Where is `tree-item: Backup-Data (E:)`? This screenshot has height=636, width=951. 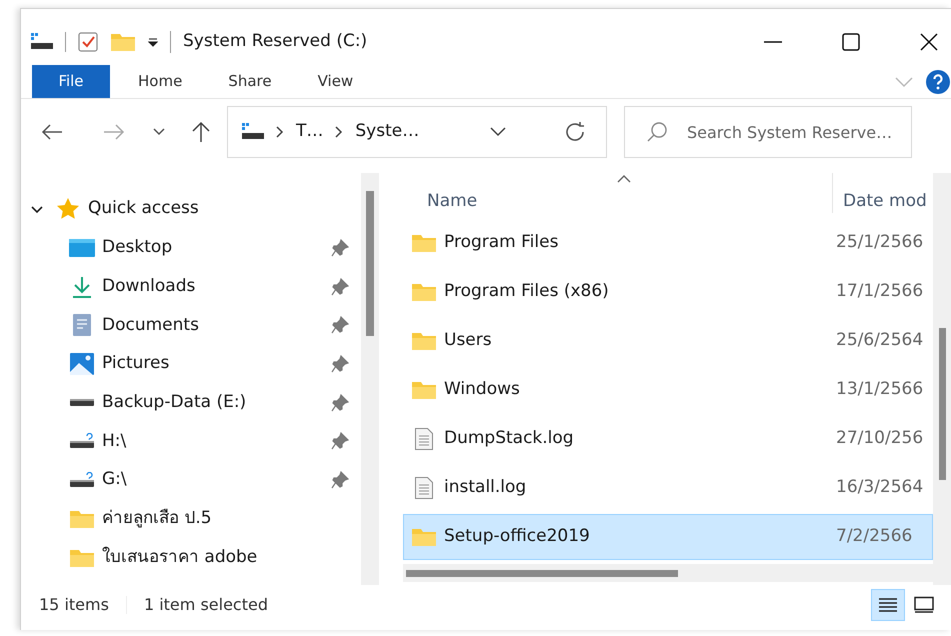 tree-item: Backup-Data (E:) is located at coordinates (191, 402).